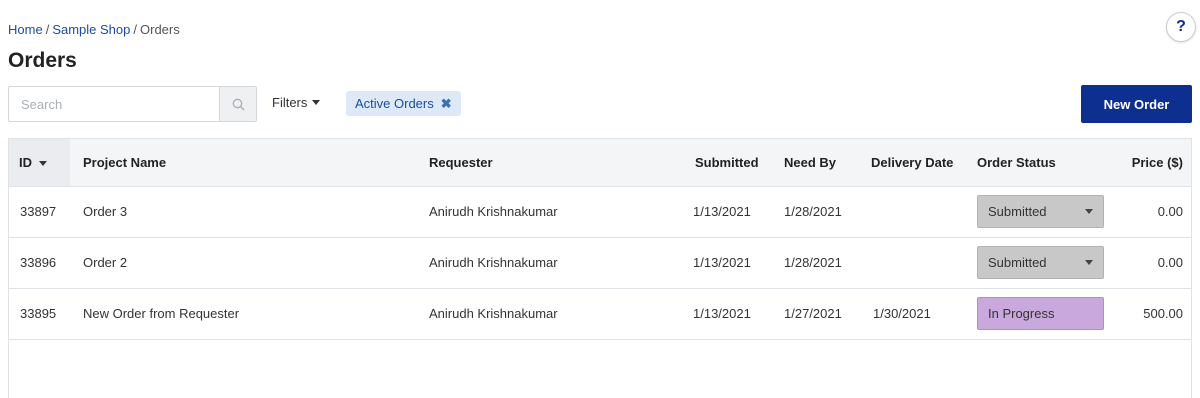 This screenshot has height=398, width=1200. What do you see at coordinates (1016, 162) in the screenshot?
I see `column-header-order-status: Order Status` at bounding box center [1016, 162].